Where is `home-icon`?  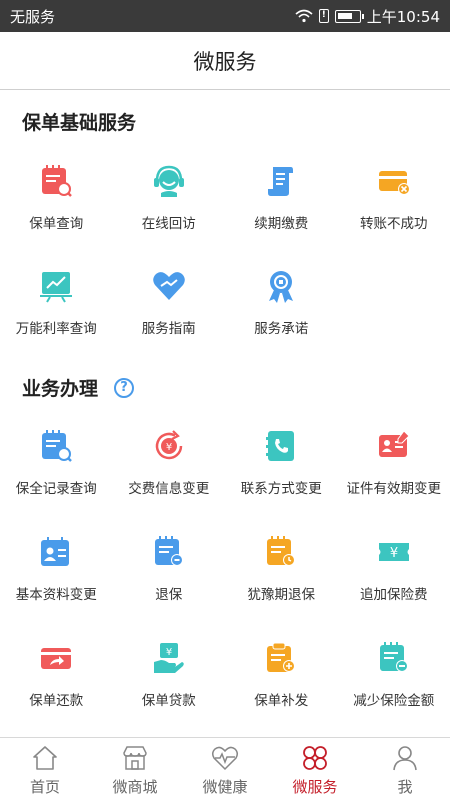 home-icon is located at coordinates (45, 758).